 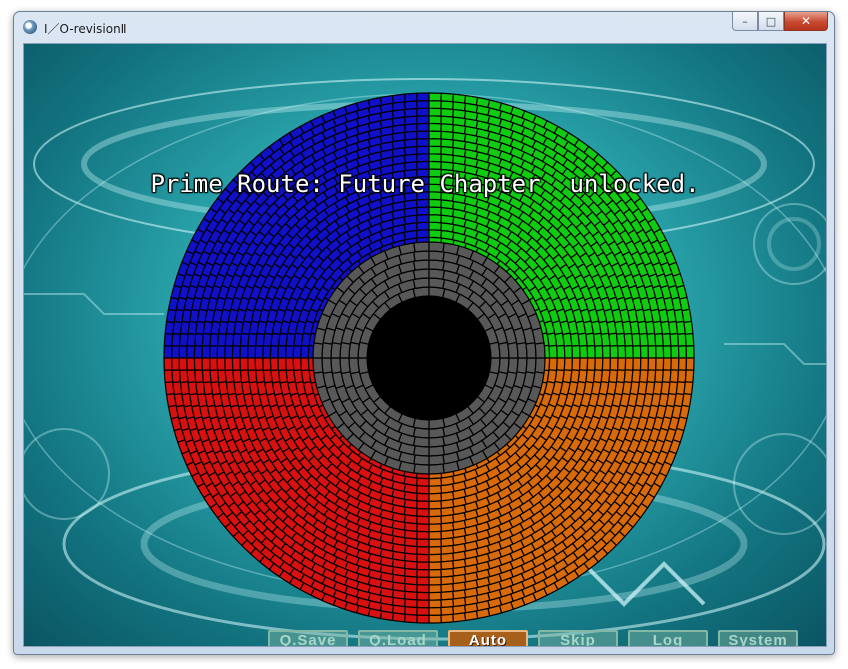 I want to click on quick-load-button: Q.Load, so click(x=398, y=638).